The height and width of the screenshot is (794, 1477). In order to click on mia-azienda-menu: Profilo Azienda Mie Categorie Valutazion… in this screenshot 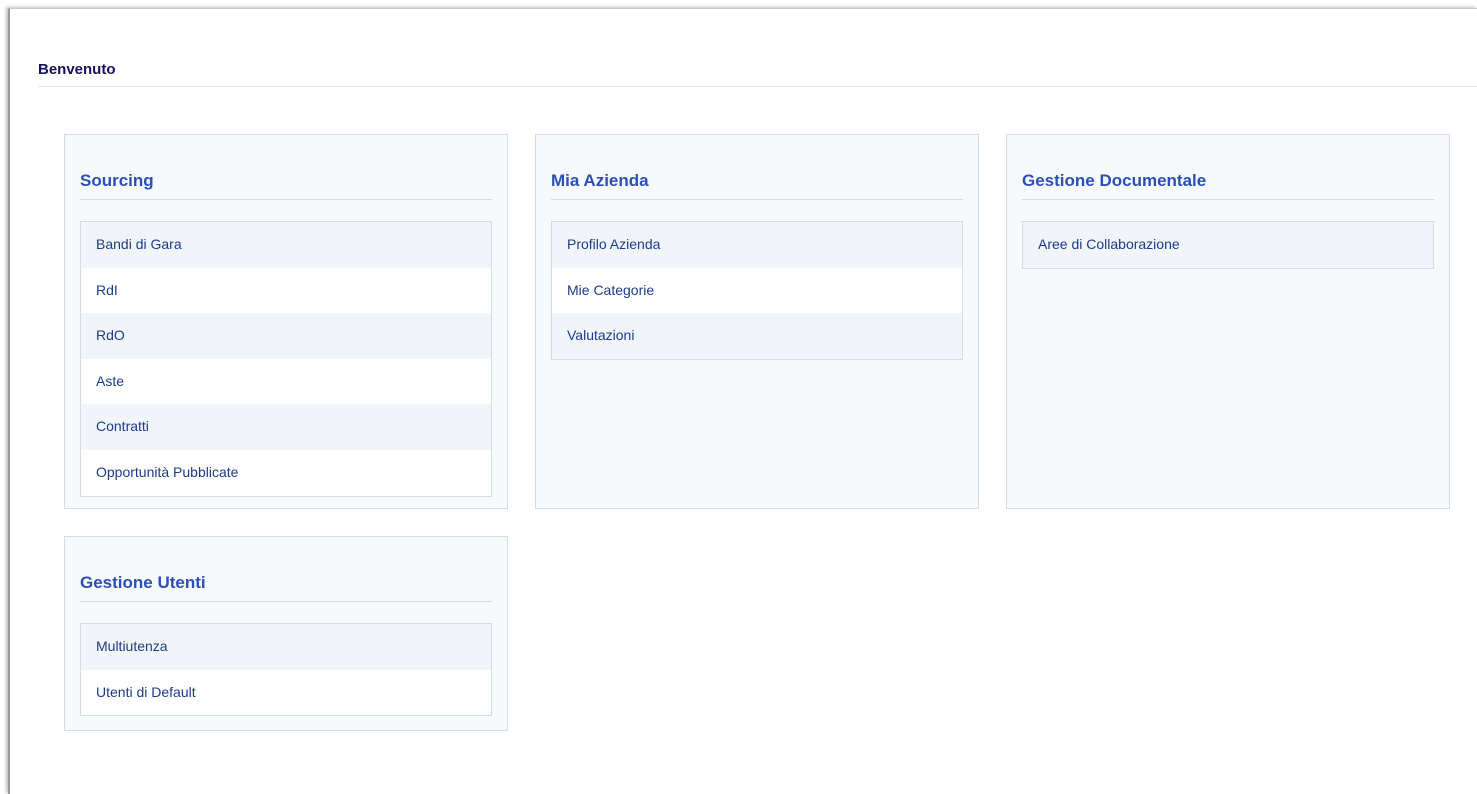, I will do `click(757, 290)`.